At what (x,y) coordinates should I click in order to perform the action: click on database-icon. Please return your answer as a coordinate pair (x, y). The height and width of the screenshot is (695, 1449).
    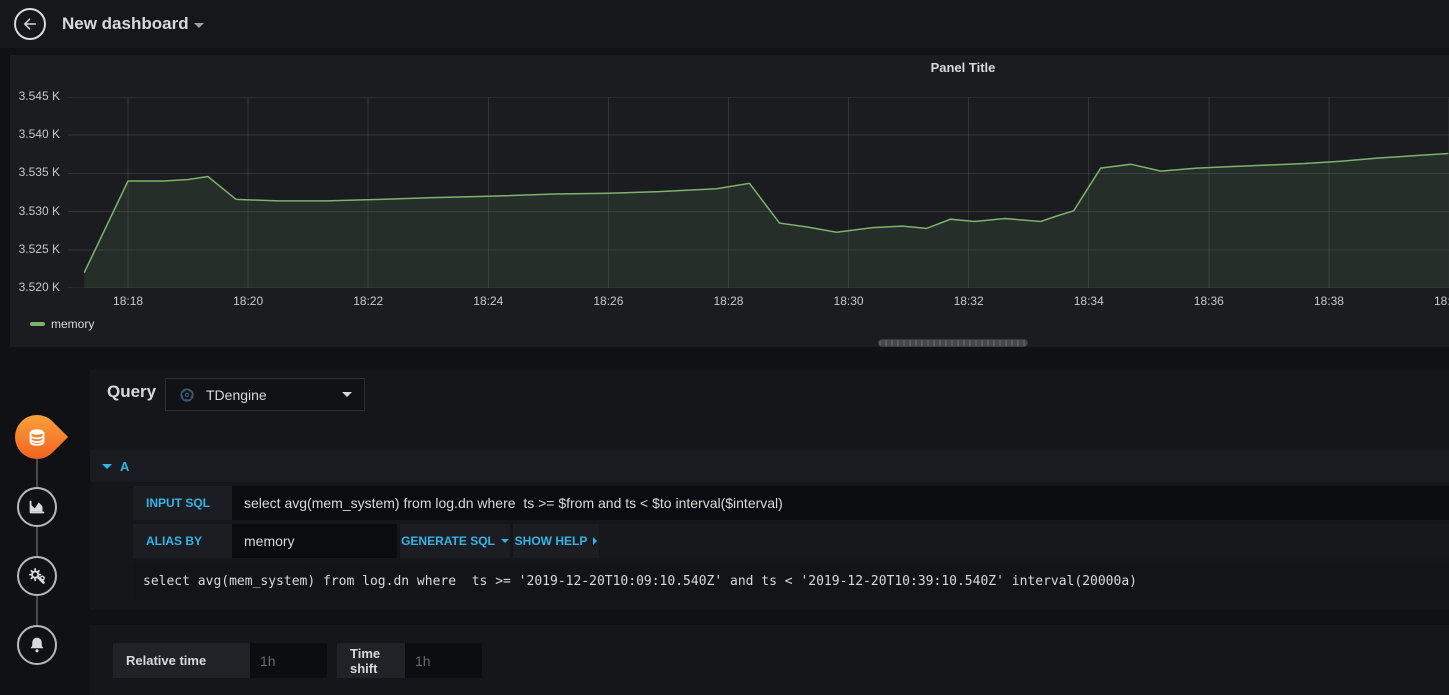
    Looking at the image, I should click on (37, 437).